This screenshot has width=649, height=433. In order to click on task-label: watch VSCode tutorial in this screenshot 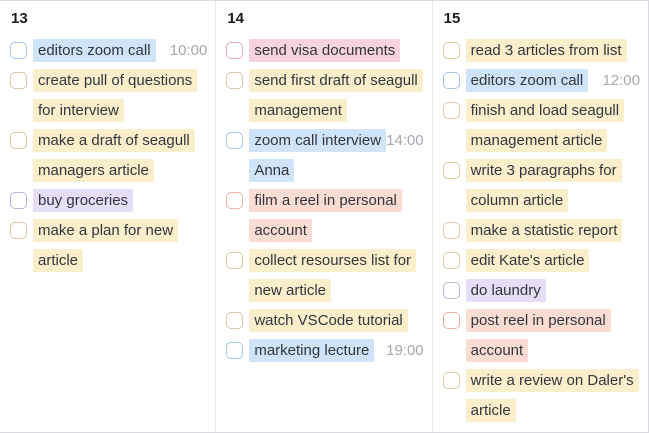, I will do `click(328, 320)`.